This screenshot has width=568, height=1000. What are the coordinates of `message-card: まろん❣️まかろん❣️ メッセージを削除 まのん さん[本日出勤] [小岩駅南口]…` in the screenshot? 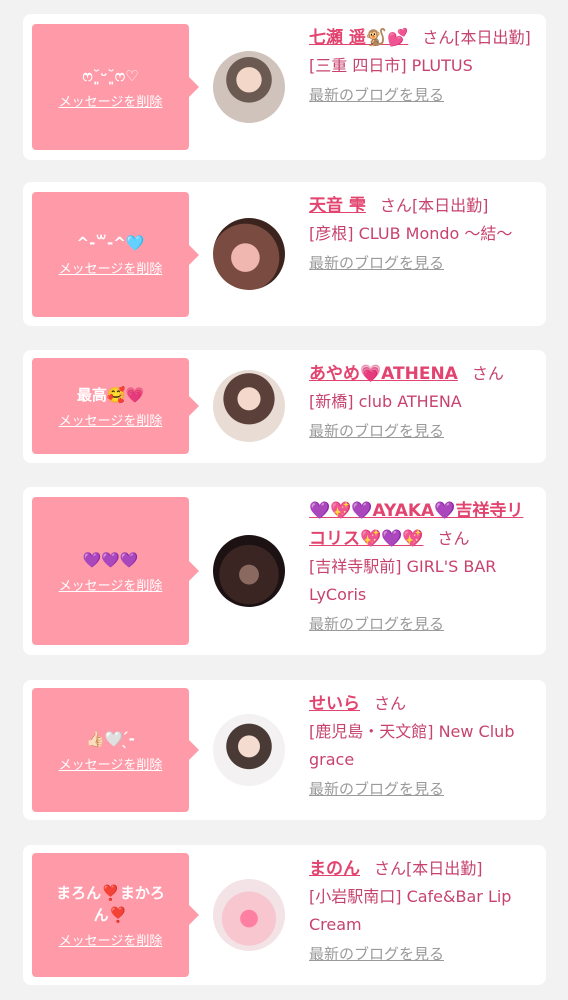 It's located at (284, 915).